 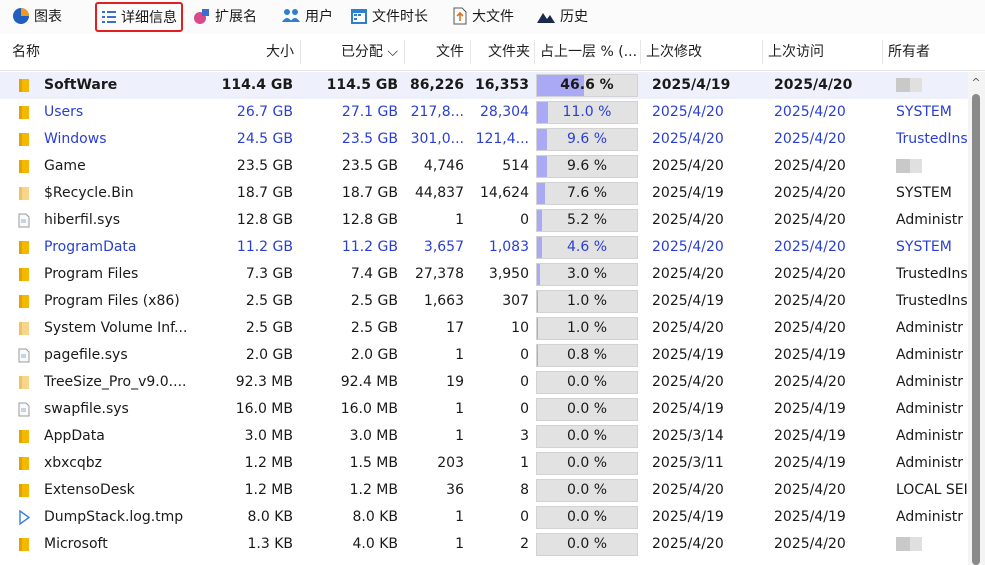 I want to click on vertical-scrollbar: ^, so click(x=976, y=318).